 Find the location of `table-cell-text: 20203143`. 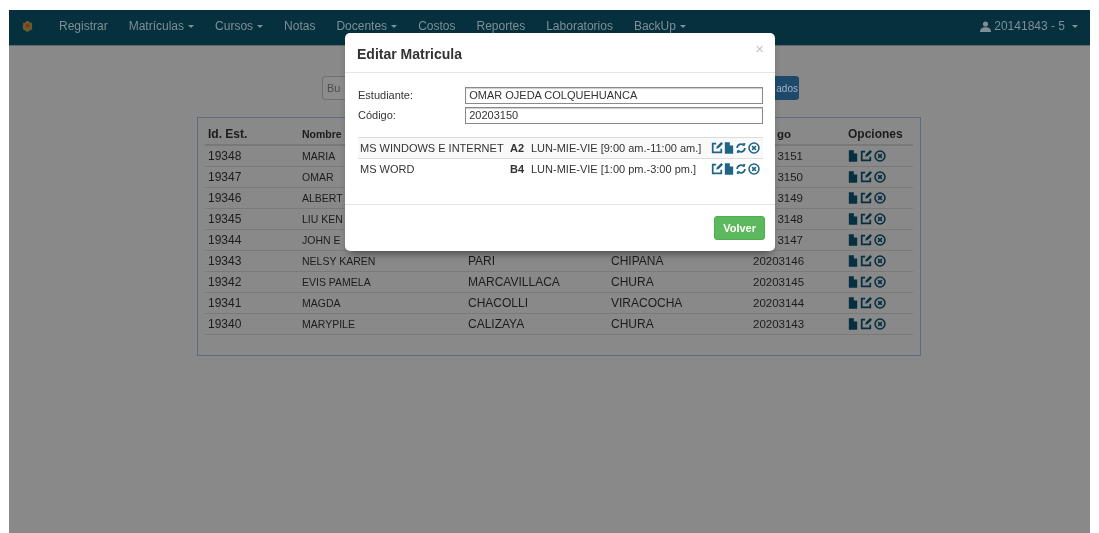

table-cell-text: 20203143 is located at coordinates (777, 324).